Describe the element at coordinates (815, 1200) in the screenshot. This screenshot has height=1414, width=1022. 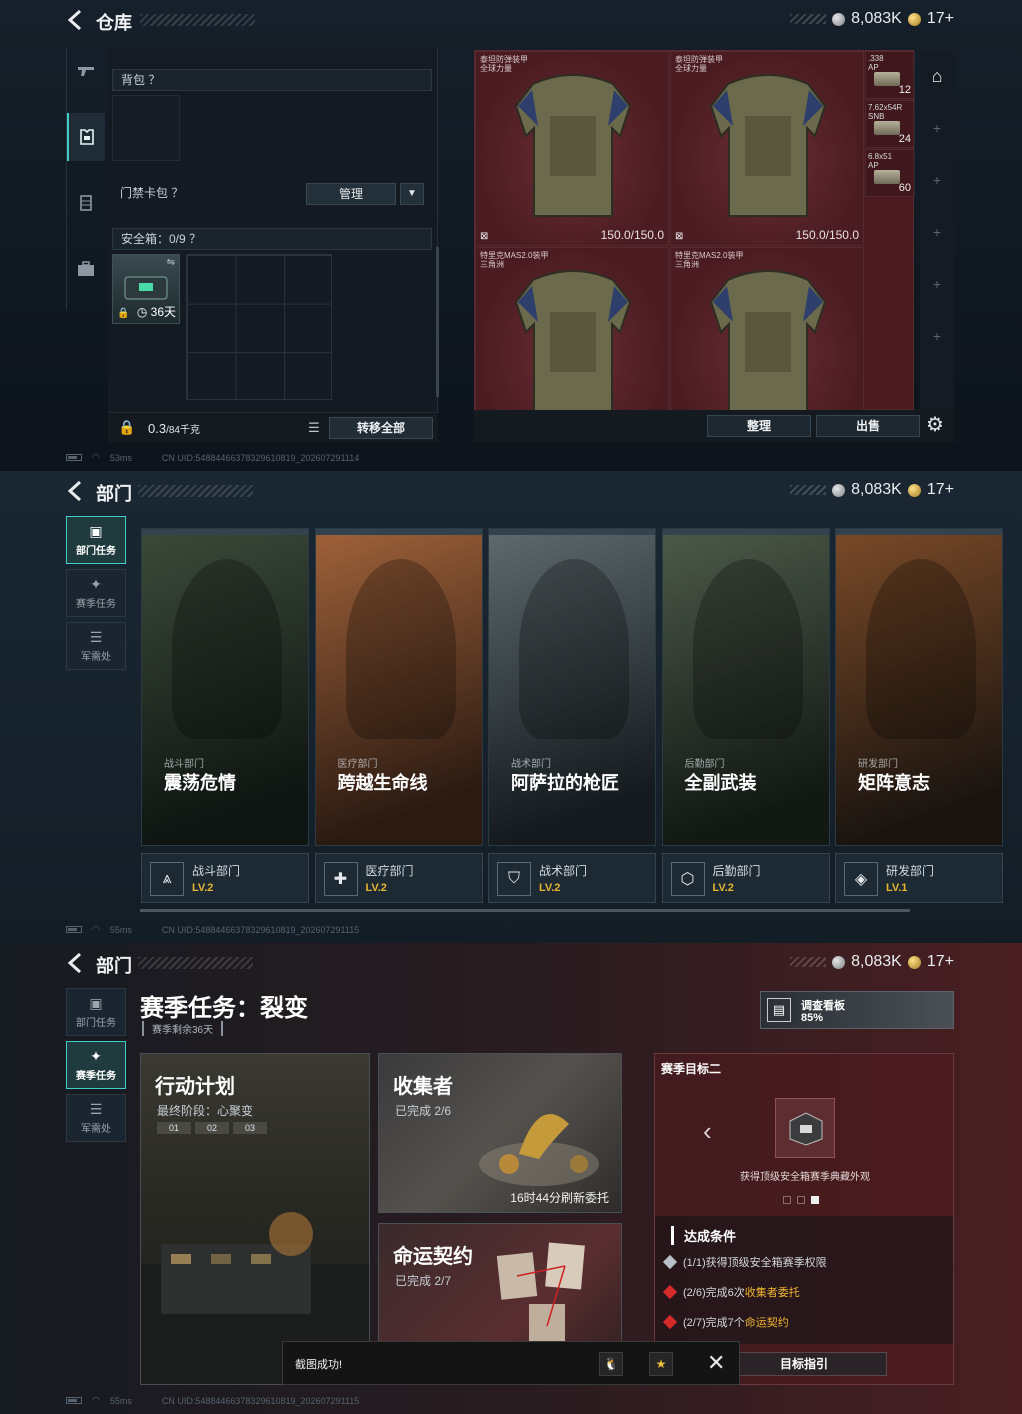
I see `pager-dot-active` at that location.